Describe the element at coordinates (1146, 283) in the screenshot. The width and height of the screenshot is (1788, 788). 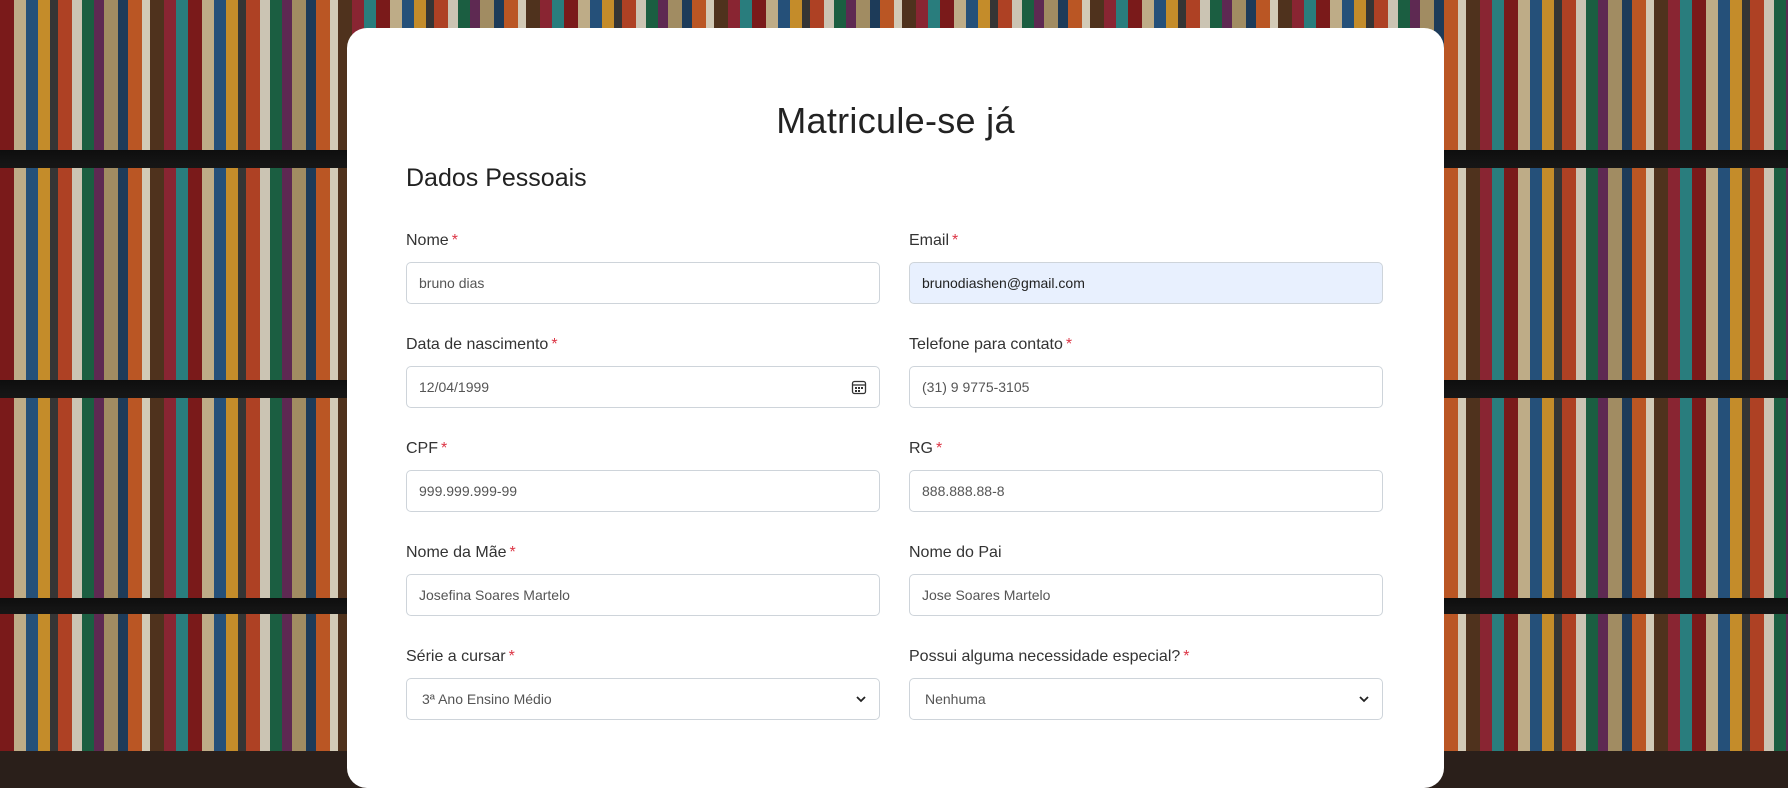
I see `email-input: brunodiashen@gmail.com` at that location.